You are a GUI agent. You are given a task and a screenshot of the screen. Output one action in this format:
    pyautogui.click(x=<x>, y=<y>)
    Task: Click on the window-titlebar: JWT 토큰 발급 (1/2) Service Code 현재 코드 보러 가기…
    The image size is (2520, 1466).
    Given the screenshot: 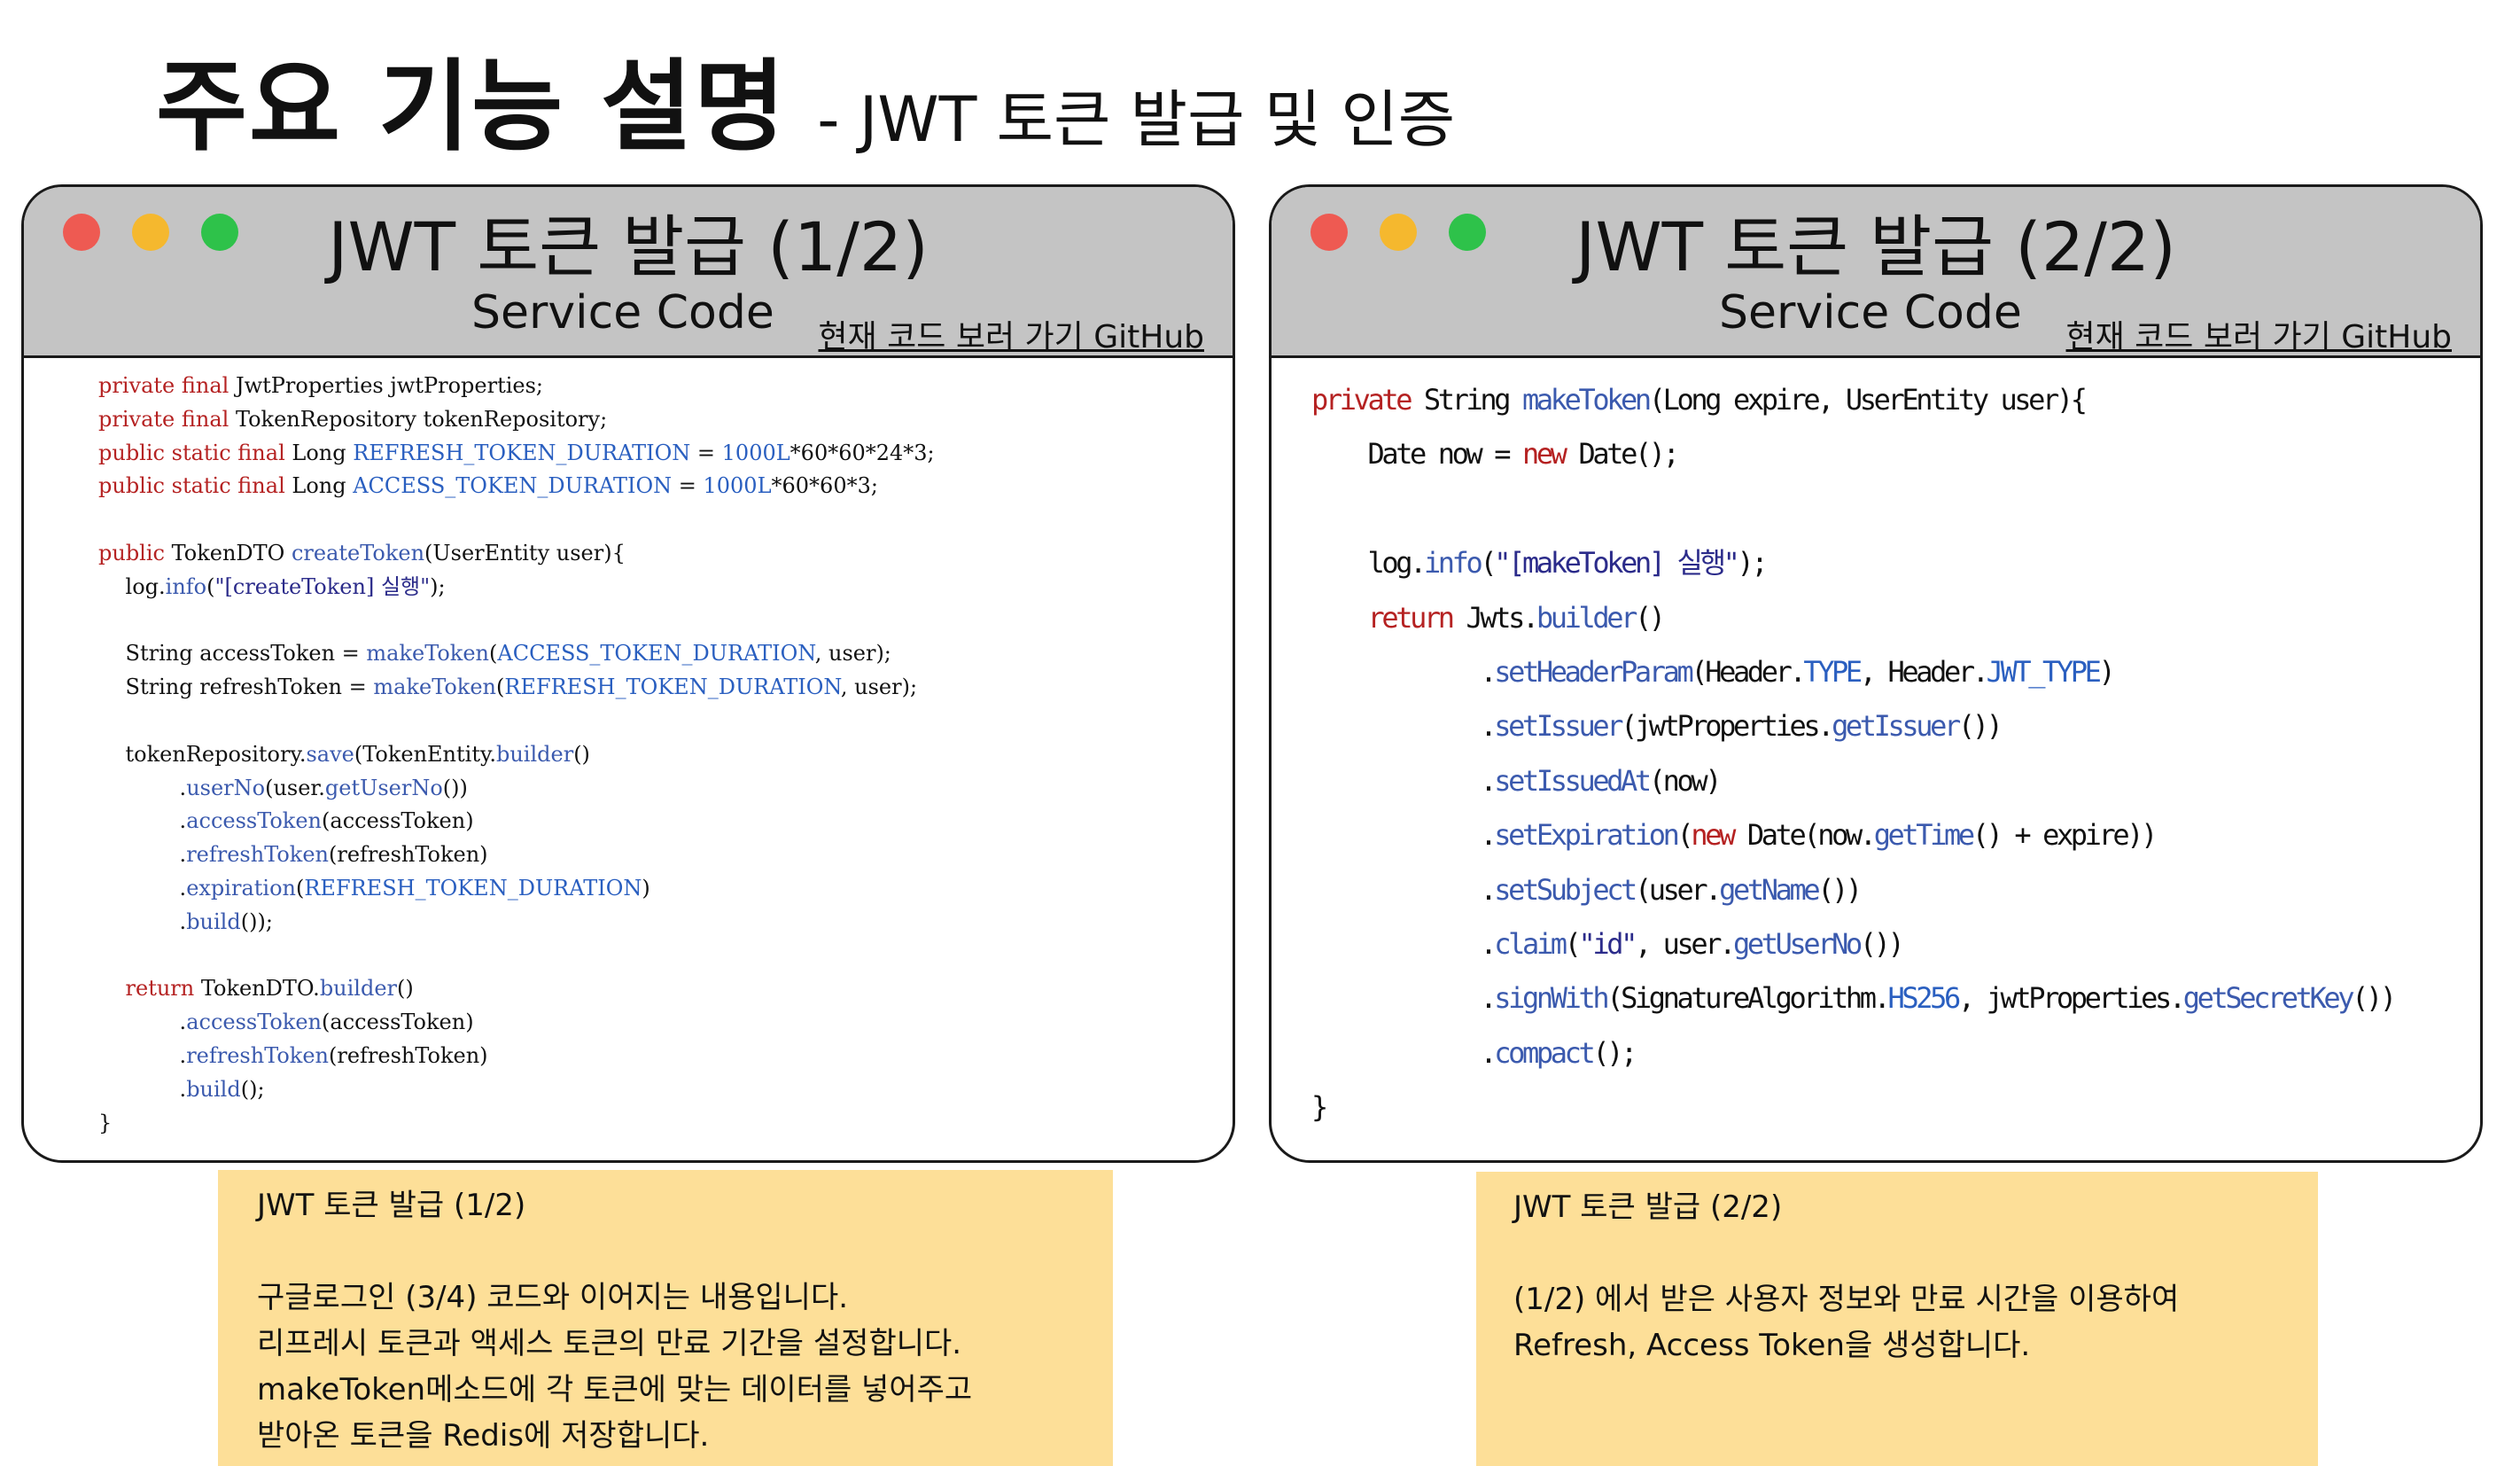 What is the action you would take?
    pyautogui.click(x=628, y=272)
    